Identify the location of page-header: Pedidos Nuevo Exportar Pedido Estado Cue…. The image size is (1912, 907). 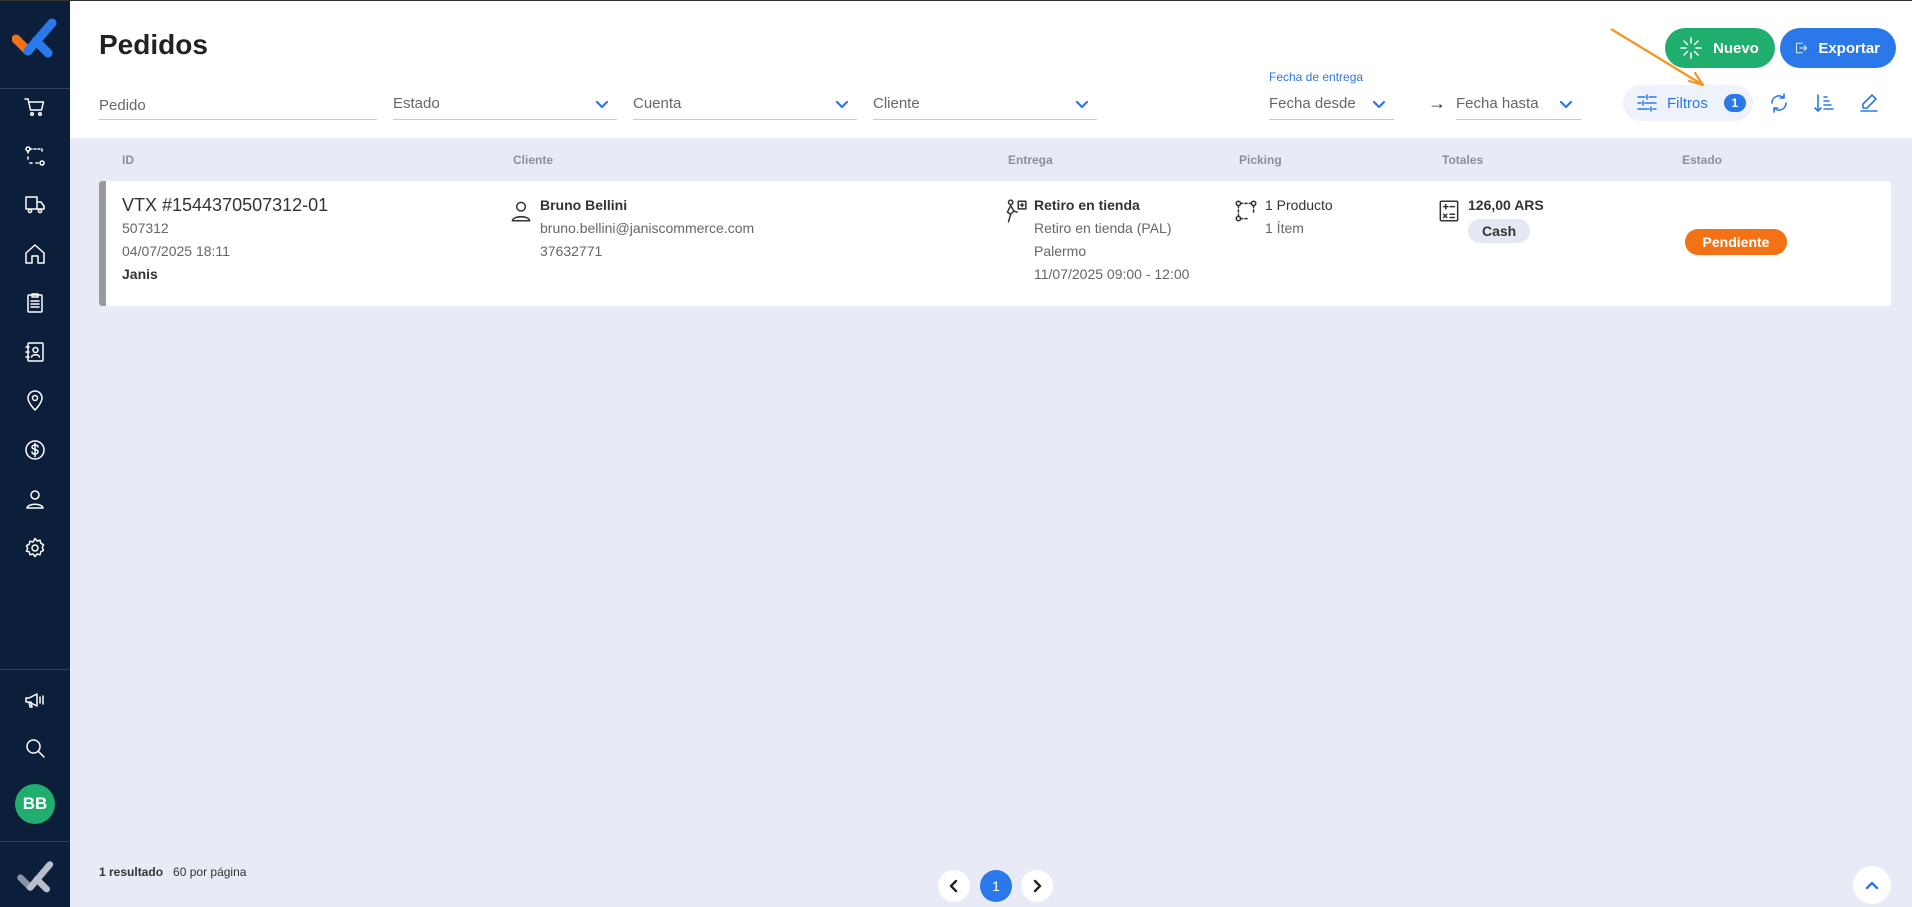
(991, 69).